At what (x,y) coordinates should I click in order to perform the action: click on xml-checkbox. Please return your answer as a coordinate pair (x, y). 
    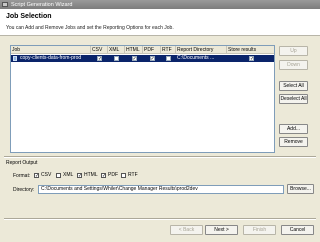
    Looking at the image, I should click on (116, 58).